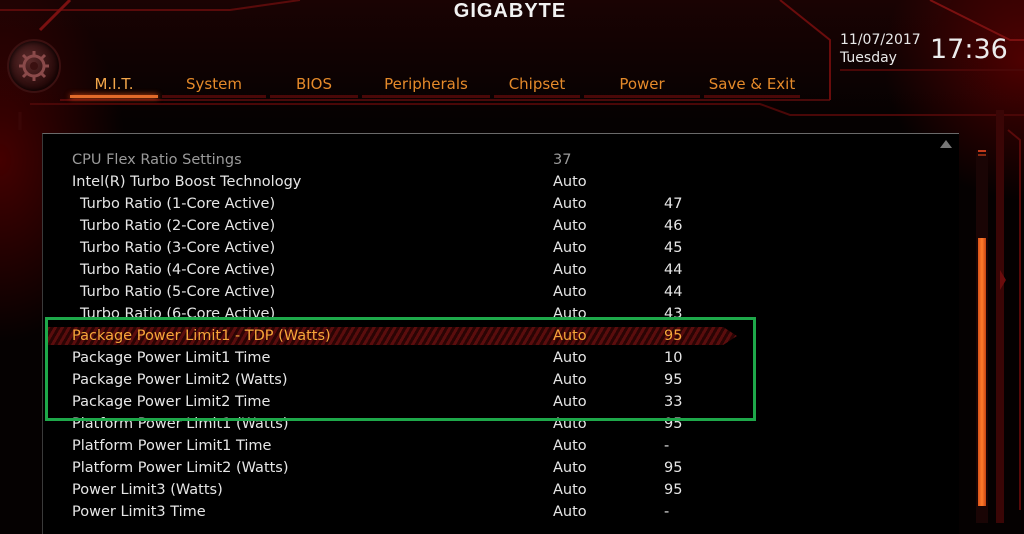 The image size is (1024, 534). I want to click on side-frame, so click(1008, 316).